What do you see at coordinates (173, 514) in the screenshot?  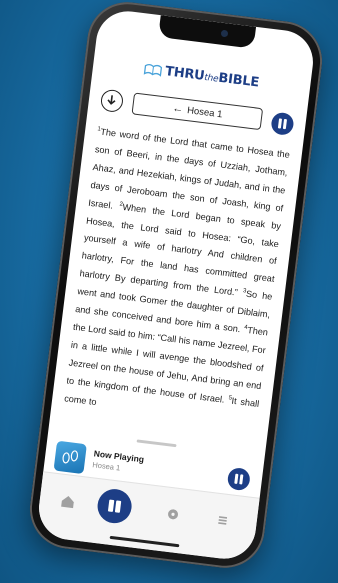 I see `compass-icon` at bounding box center [173, 514].